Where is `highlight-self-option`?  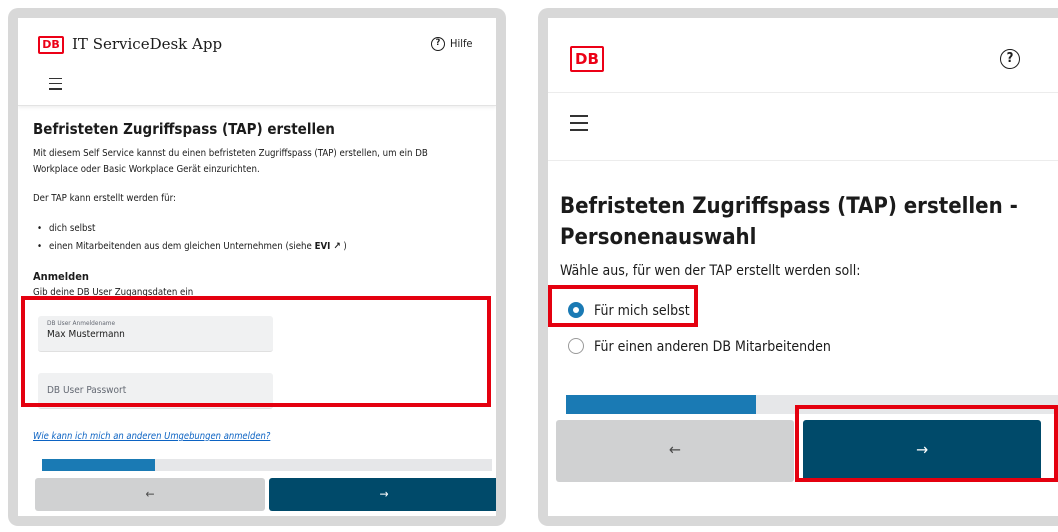 highlight-self-option is located at coordinates (623, 306).